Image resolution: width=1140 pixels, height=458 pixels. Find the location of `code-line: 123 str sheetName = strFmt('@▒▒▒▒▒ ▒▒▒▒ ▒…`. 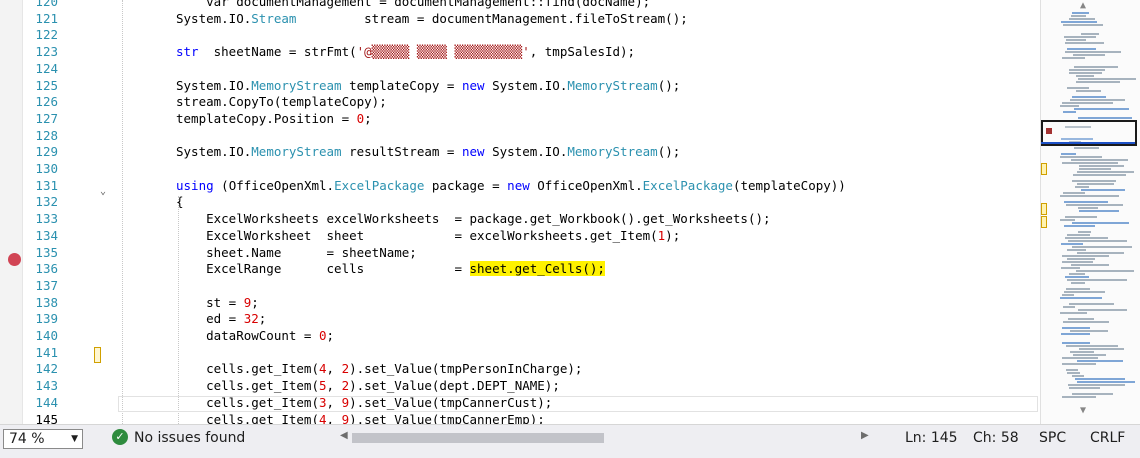

code-line: 123 str sheetName = strFmt('@▒▒▒▒▒ ▒▒▒▒ ▒… is located at coordinates (520, 52).